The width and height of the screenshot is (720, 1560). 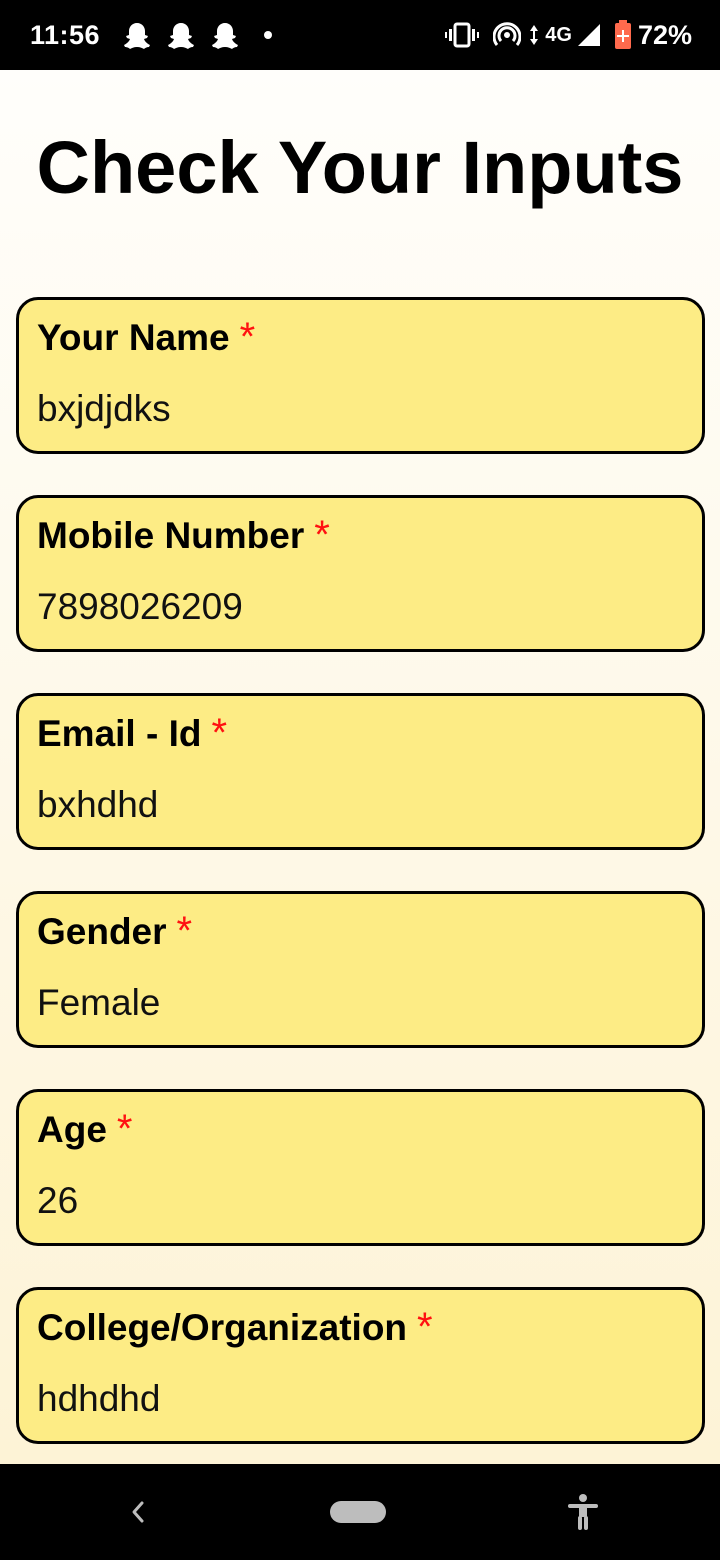 What do you see at coordinates (133, 337) in the screenshot?
I see `field-label-text: Your Name` at bounding box center [133, 337].